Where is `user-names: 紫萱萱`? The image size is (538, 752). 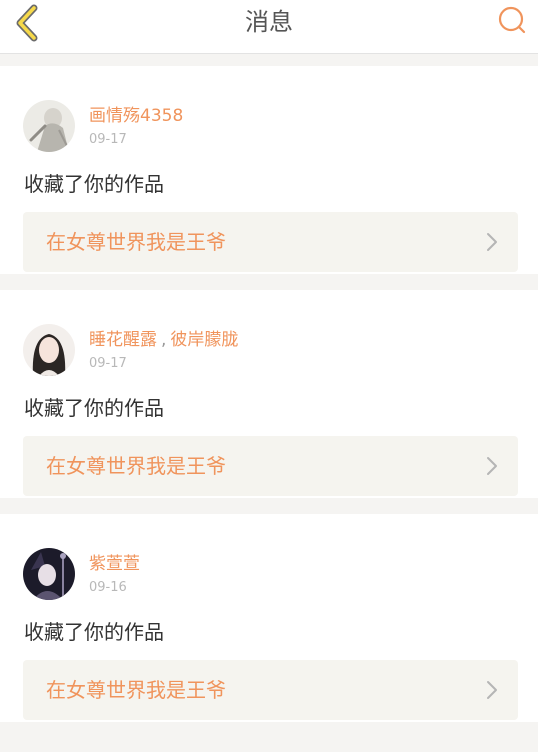
user-names: 紫萱萱 is located at coordinates (114, 564).